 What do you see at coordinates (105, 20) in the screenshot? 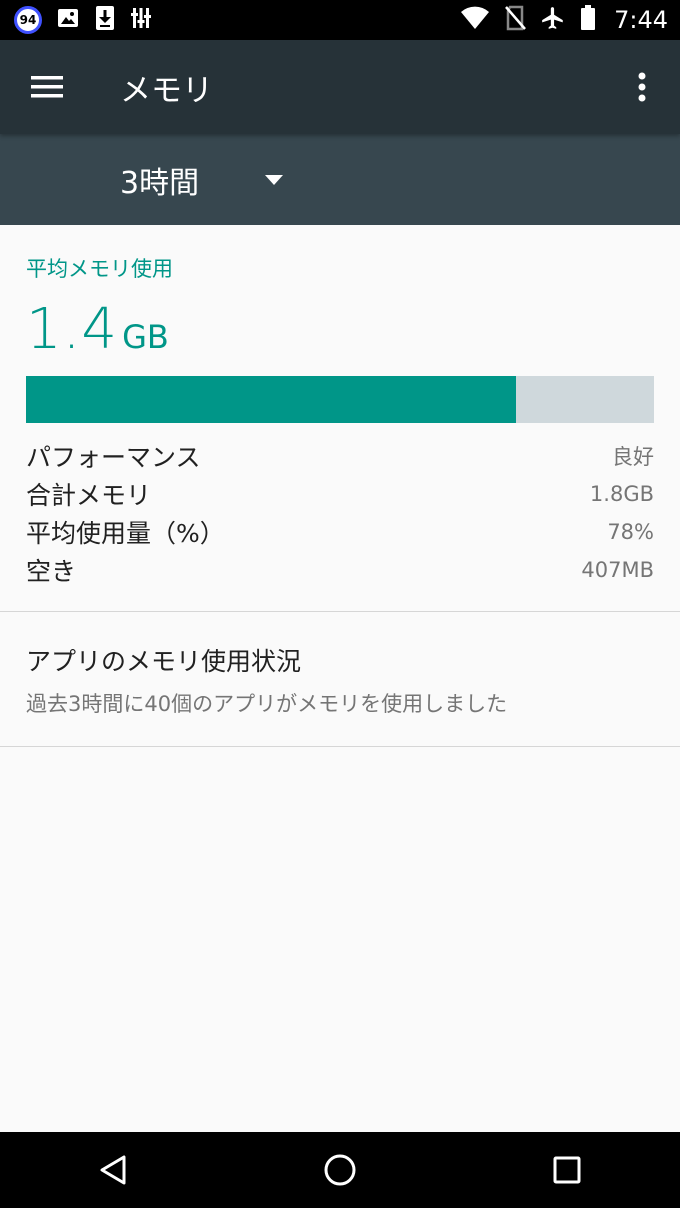
I see `download-icon` at bounding box center [105, 20].